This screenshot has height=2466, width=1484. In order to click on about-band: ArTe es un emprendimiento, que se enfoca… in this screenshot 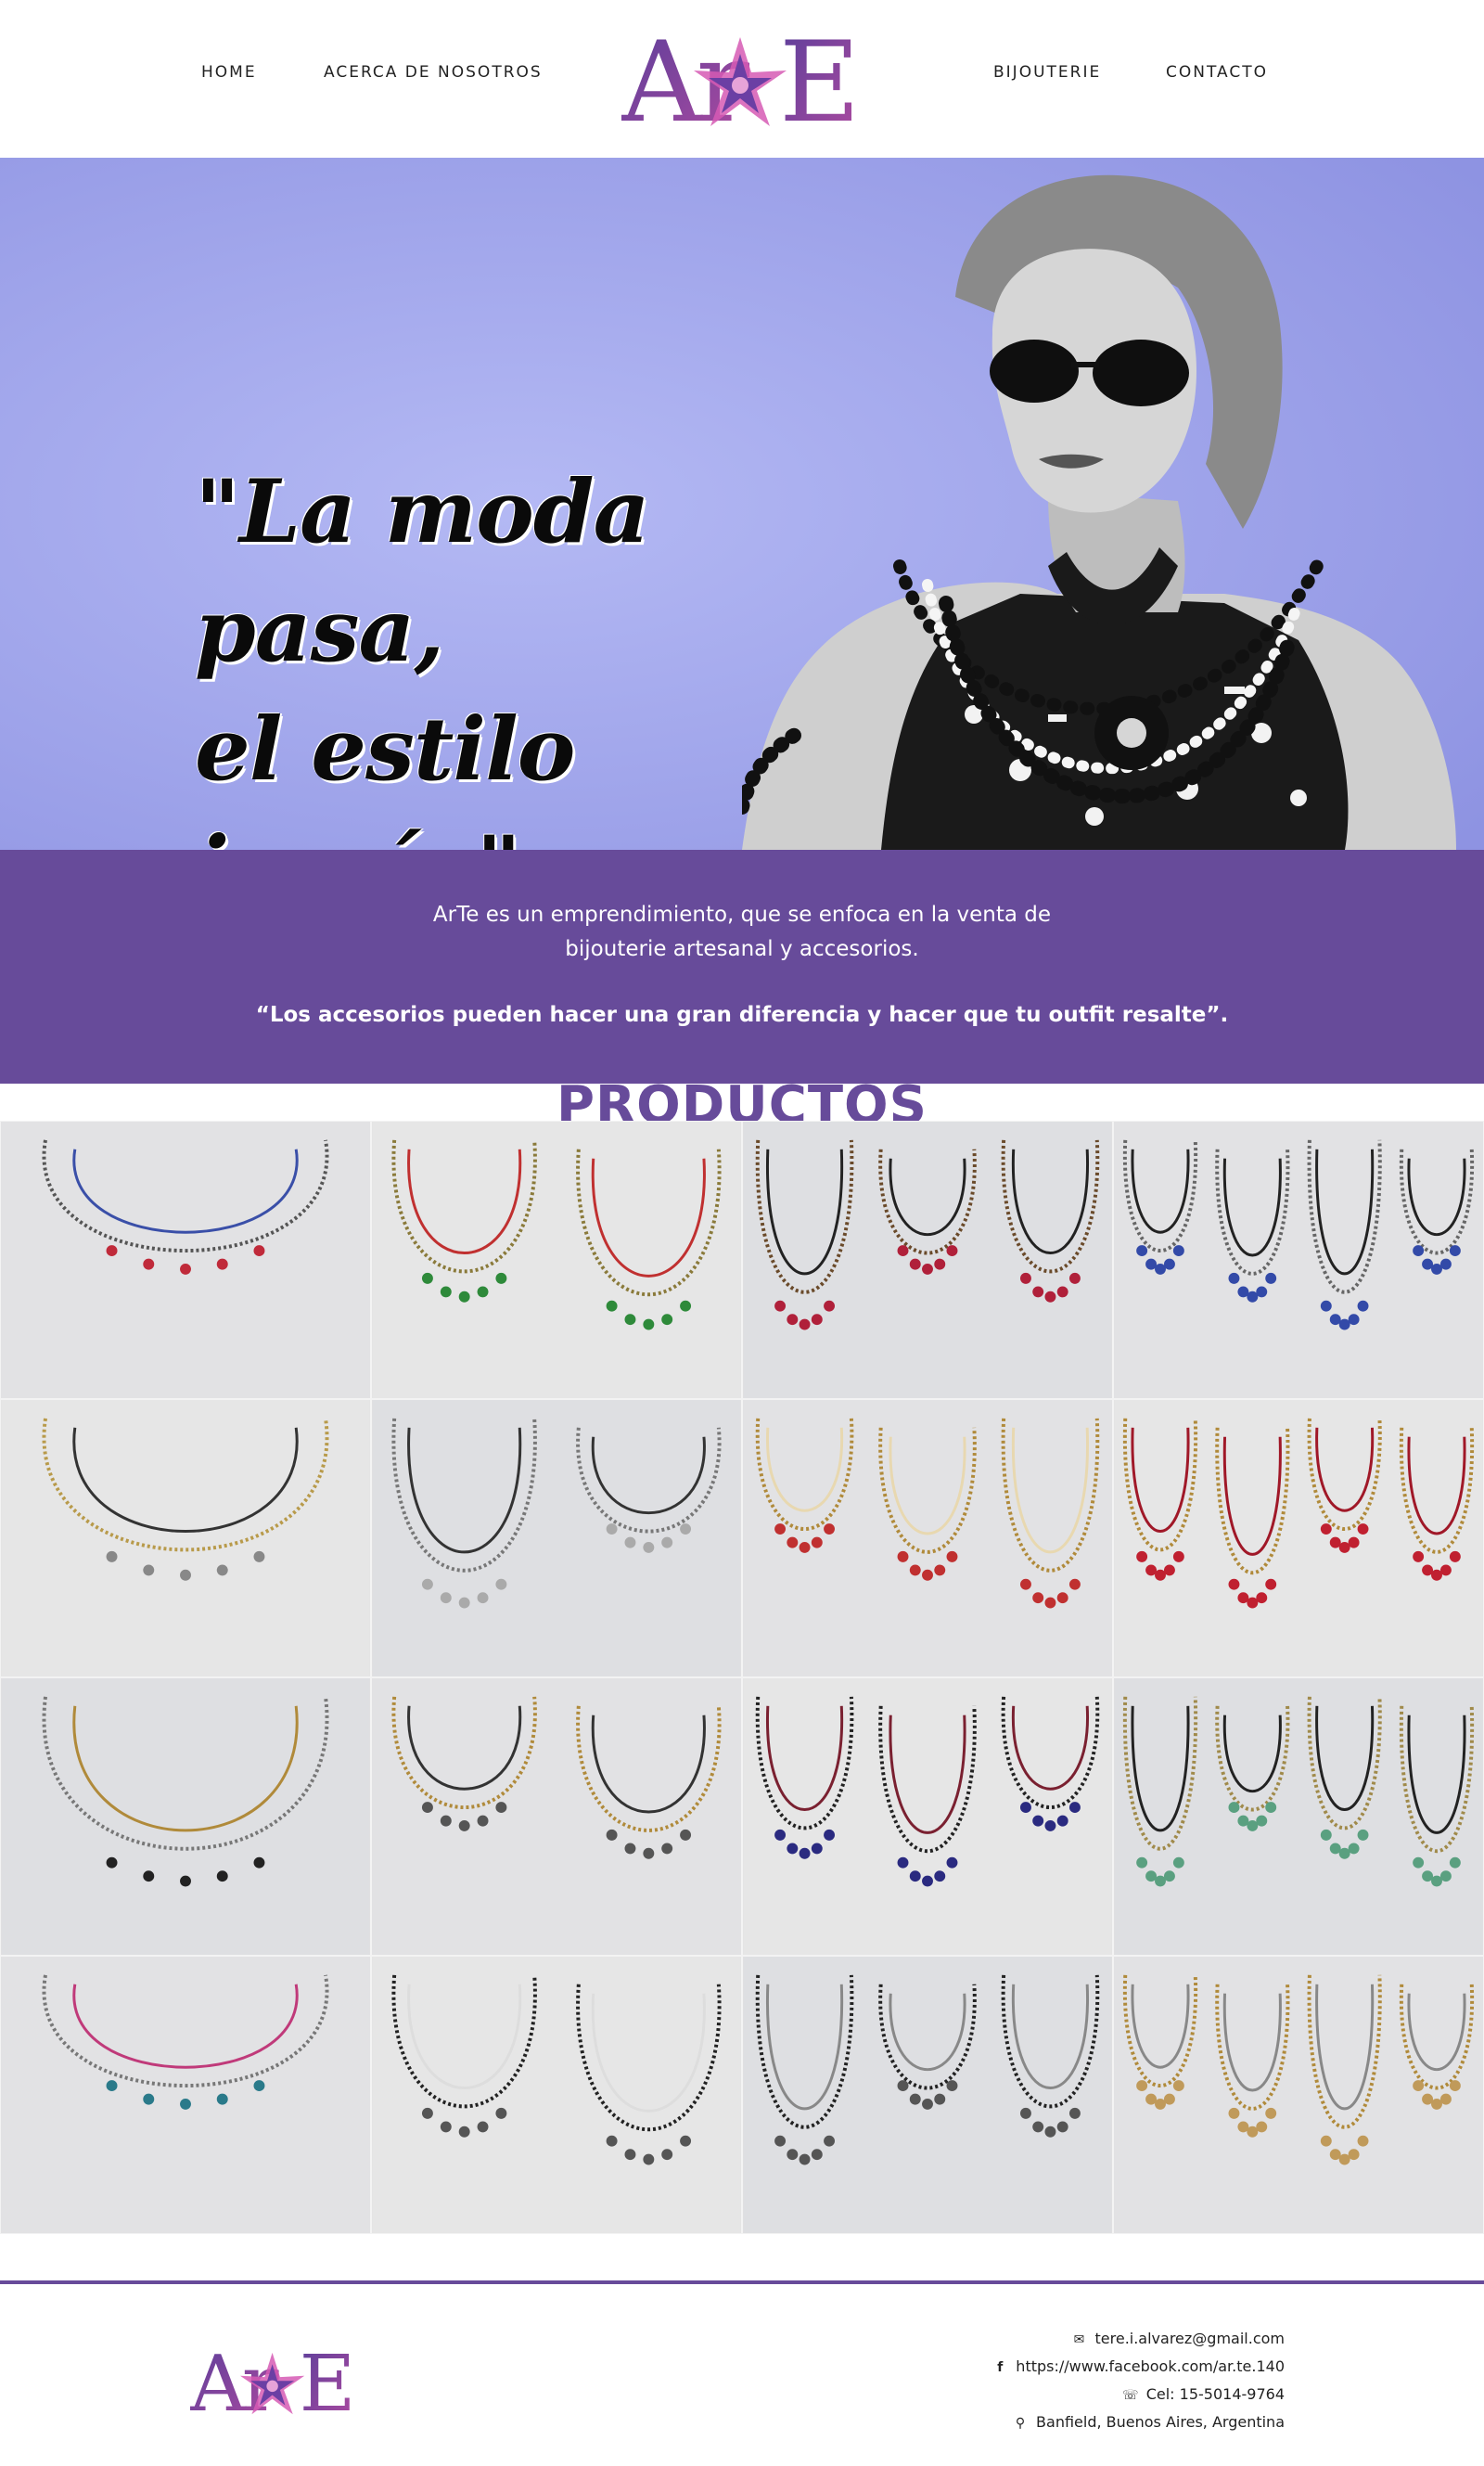, I will do `click(742, 967)`.